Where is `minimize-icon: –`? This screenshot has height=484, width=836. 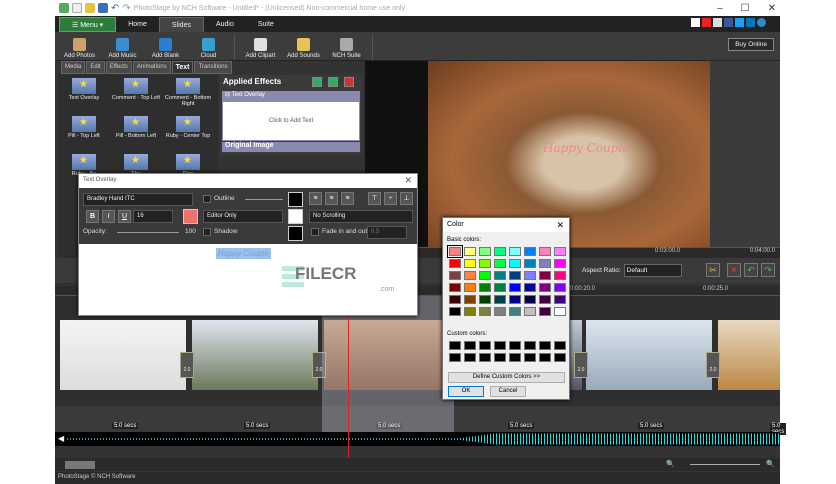 minimize-icon: – is located at coordinates (720, 8).